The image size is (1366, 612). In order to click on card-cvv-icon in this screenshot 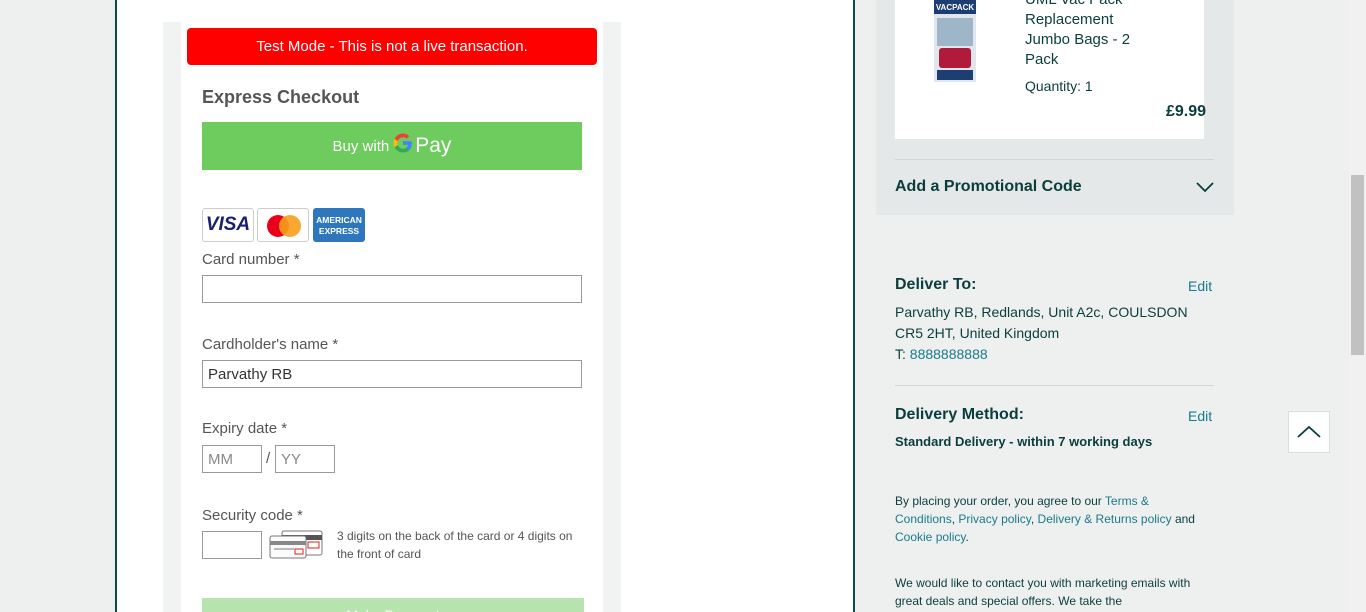, I will do `click(296, 544)`.